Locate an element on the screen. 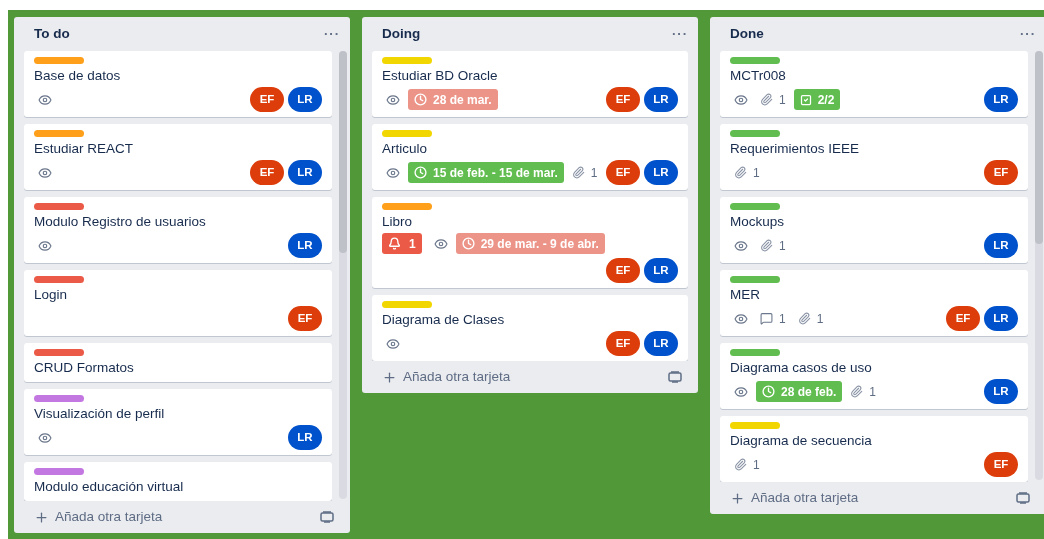 The width and height of the screenshot is (1044, 539). due-date-badge: 29 de mar. - 9 de abr. is located at coordinates (530, 243).